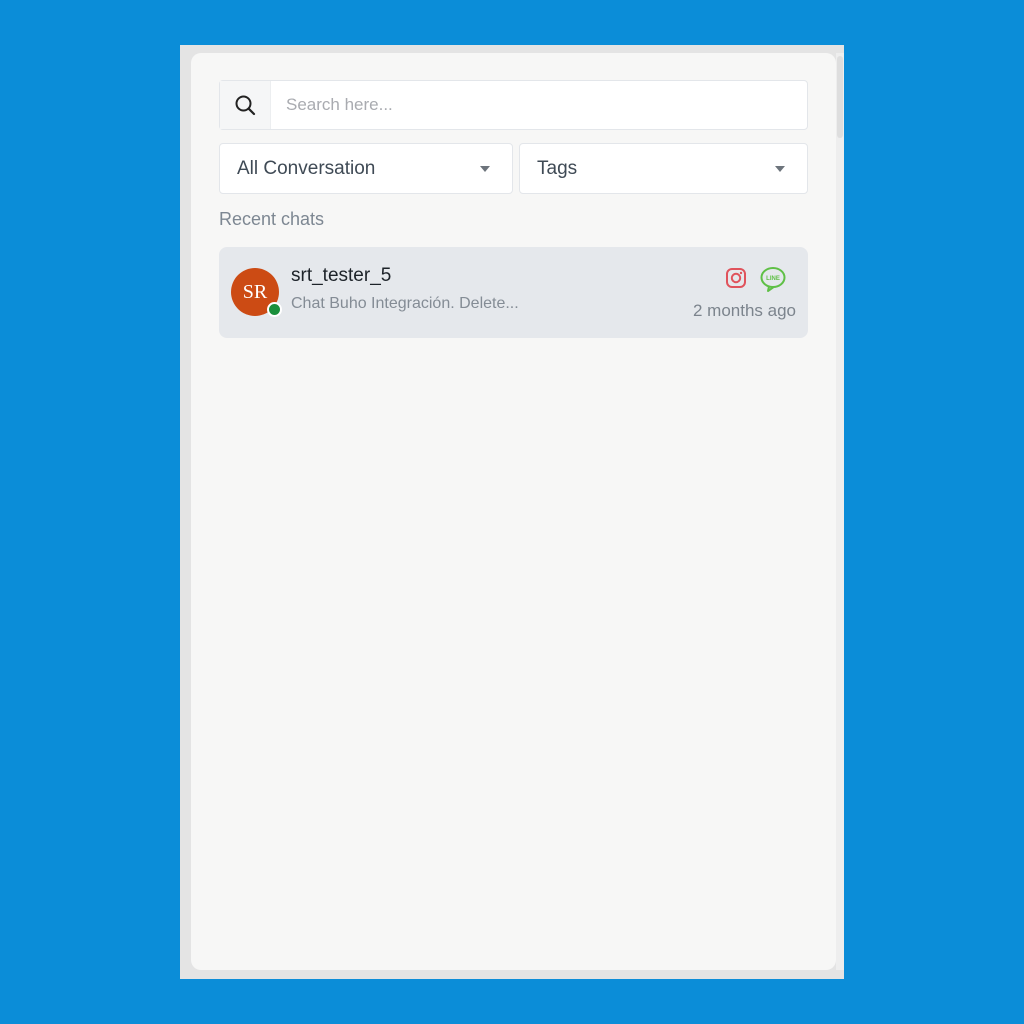 This screenshot has width=1024, height=1024. Describe the element at coordinates (663, 168) in the screenshot. I see `tags-filter-dropdown: Tags` at that location.